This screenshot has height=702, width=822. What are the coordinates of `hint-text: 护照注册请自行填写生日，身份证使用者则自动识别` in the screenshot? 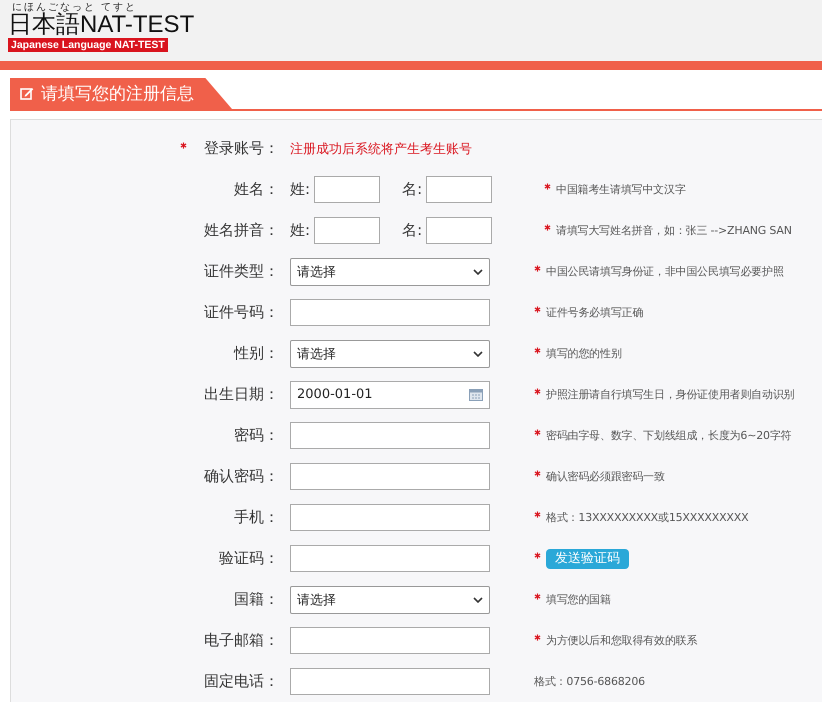 It's located at (670, 394).